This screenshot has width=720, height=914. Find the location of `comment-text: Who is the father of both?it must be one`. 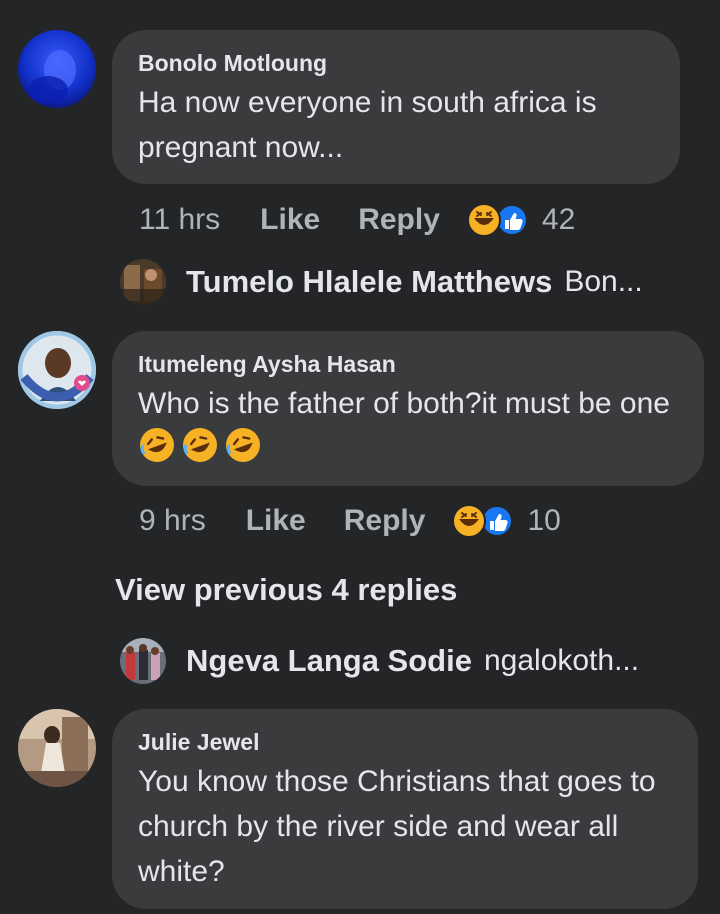

comment-text: Who is the father of both?it must be one is located at coordinates (408, 429).